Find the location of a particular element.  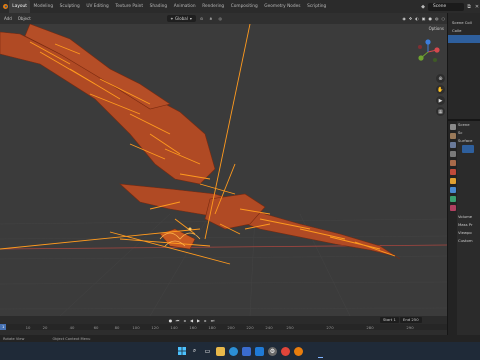

ruler-label: 280 is located at coordinates (370, 327).